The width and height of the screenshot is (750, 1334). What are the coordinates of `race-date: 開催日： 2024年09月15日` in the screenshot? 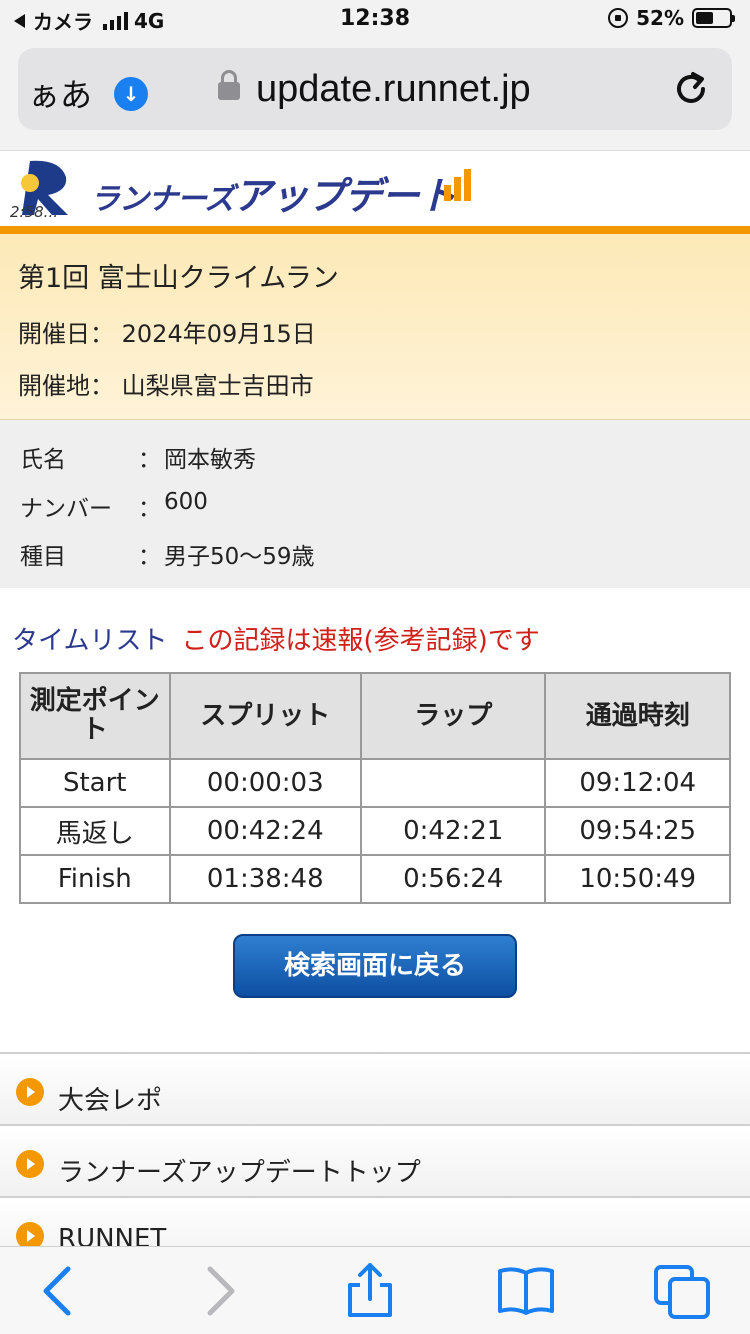 It's located at (167, 331).